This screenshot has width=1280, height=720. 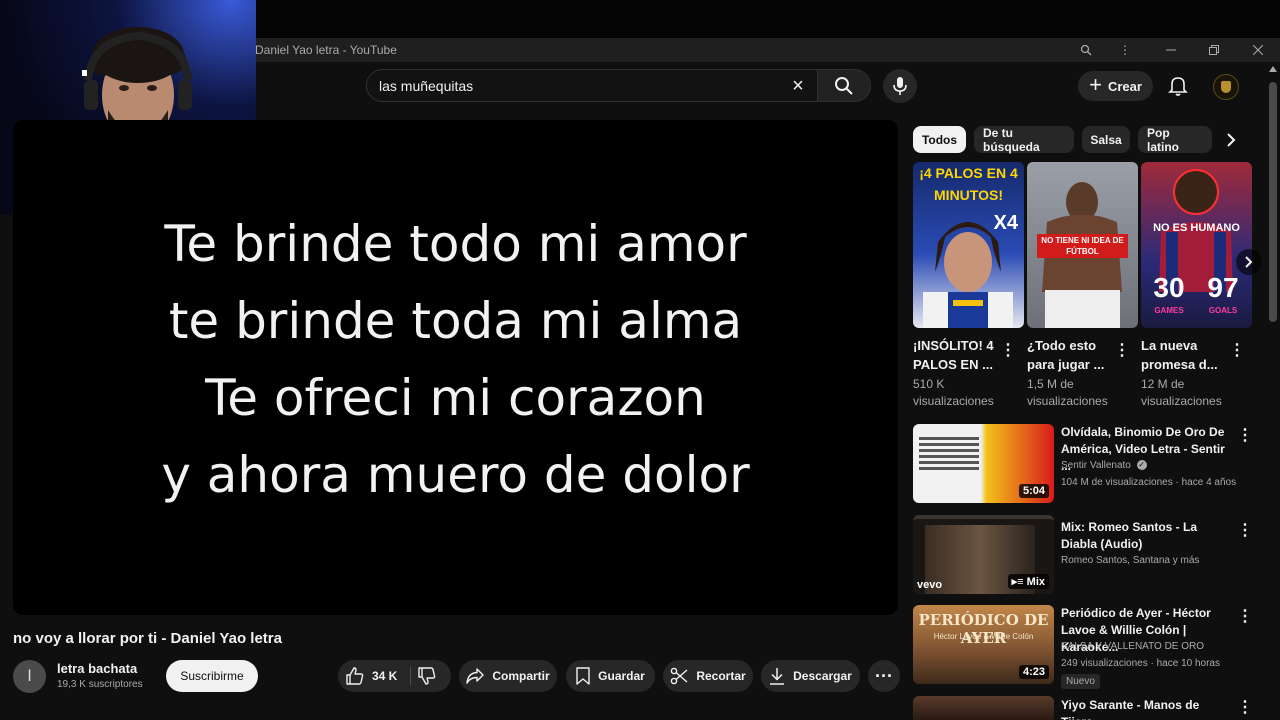 What do you see at coordinates (1147, 536) in the screenshot?
I see `related-video-title: Mix: Romeo Santos - La Diabla (Audio)` at bounding box center [1147, 536].